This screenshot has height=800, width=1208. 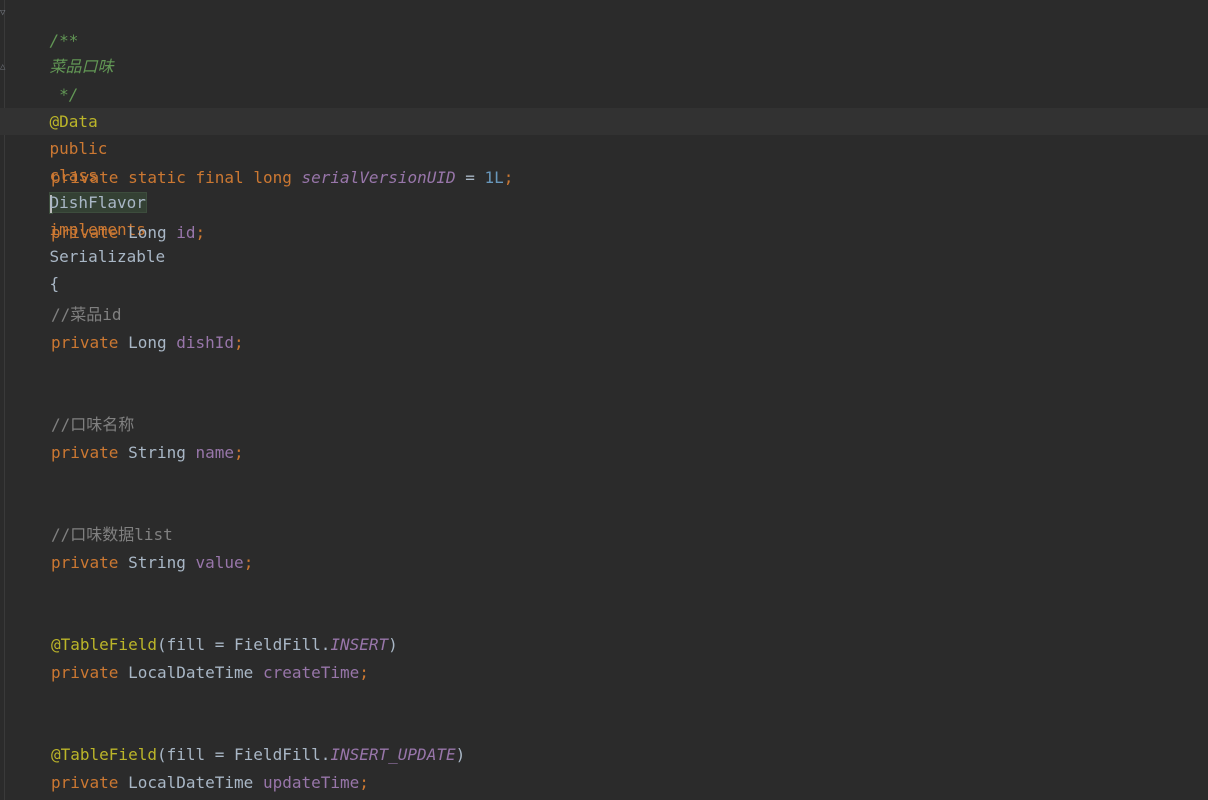 What do you see at coordinates (205, 342) in the screenshot?
I see `field-name: dishId` at bounding box center [205, 342].